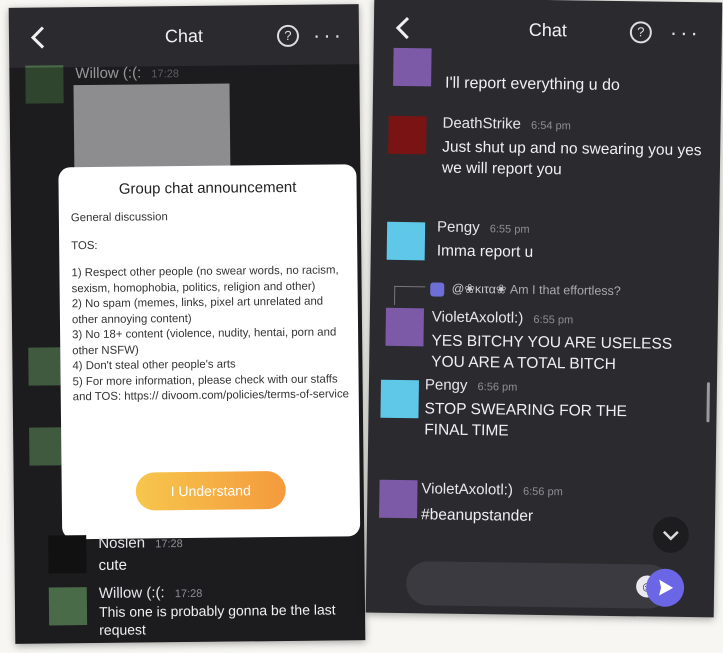 Image resolution: width=723 pixels, height=653 pixels. Describe the element at coordinates (565, 290) in the screenshot. I see `reply-text: Am I that effortless?` at that location.